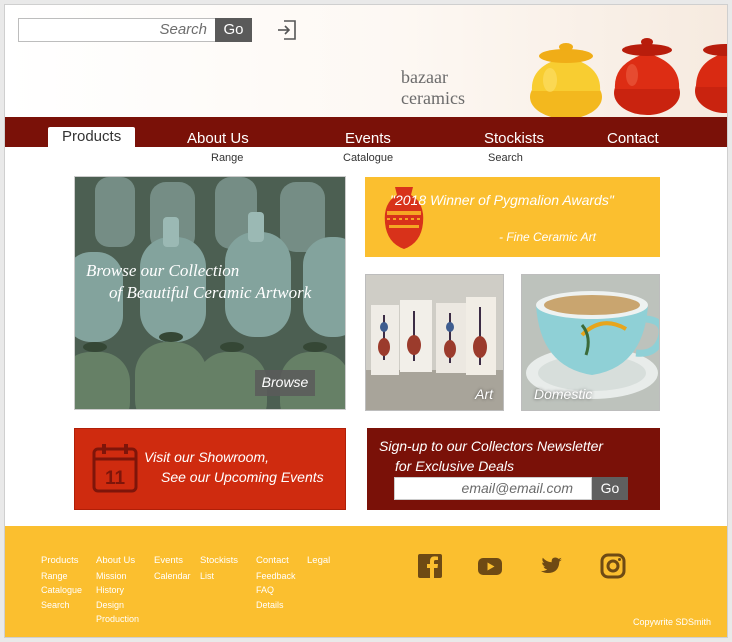 Image resolution: width=732 pixels, height=642 pixels. I want to click on brand-line2: ceramics, so click(433, 98).